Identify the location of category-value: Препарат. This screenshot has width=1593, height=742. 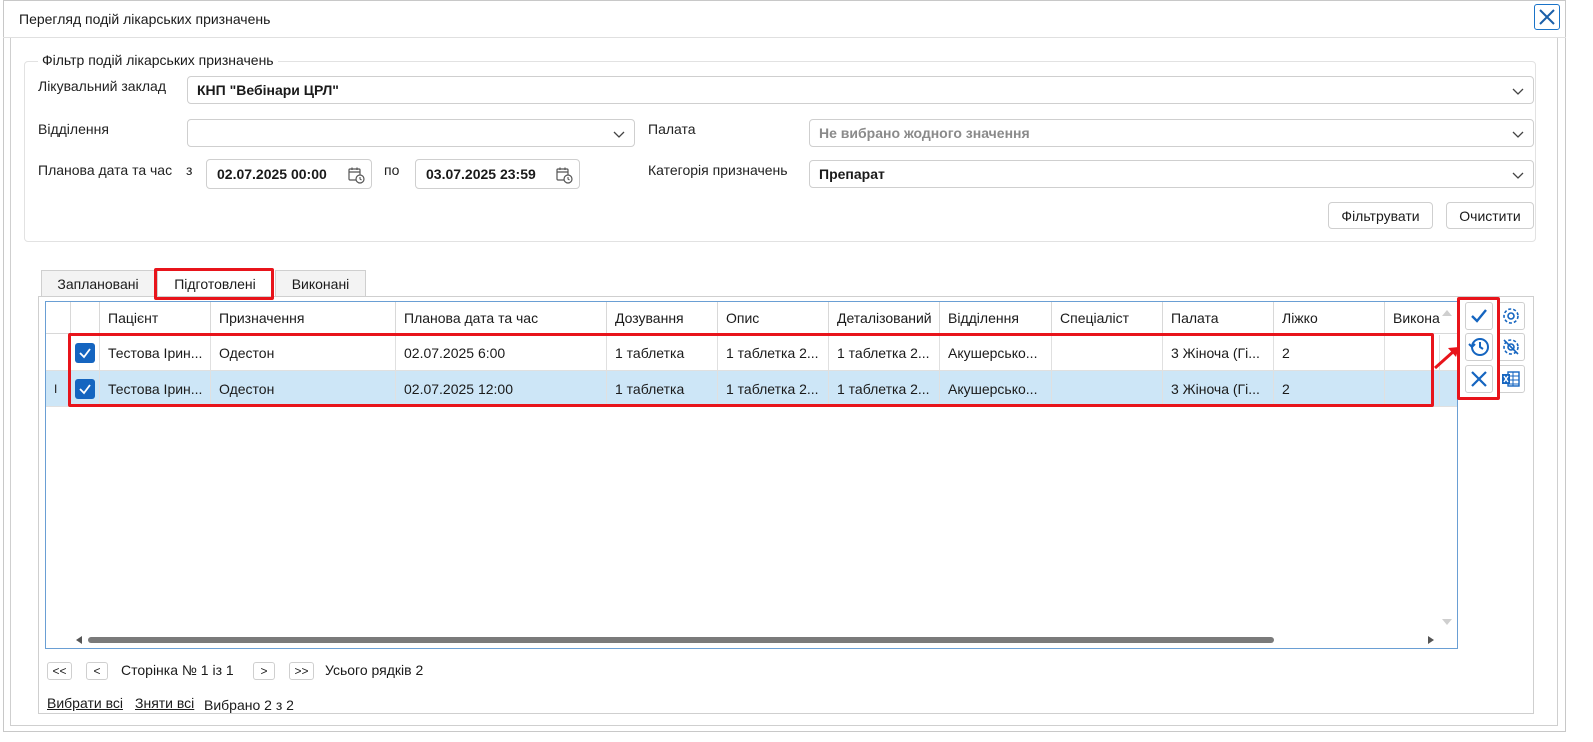
(852, 174).